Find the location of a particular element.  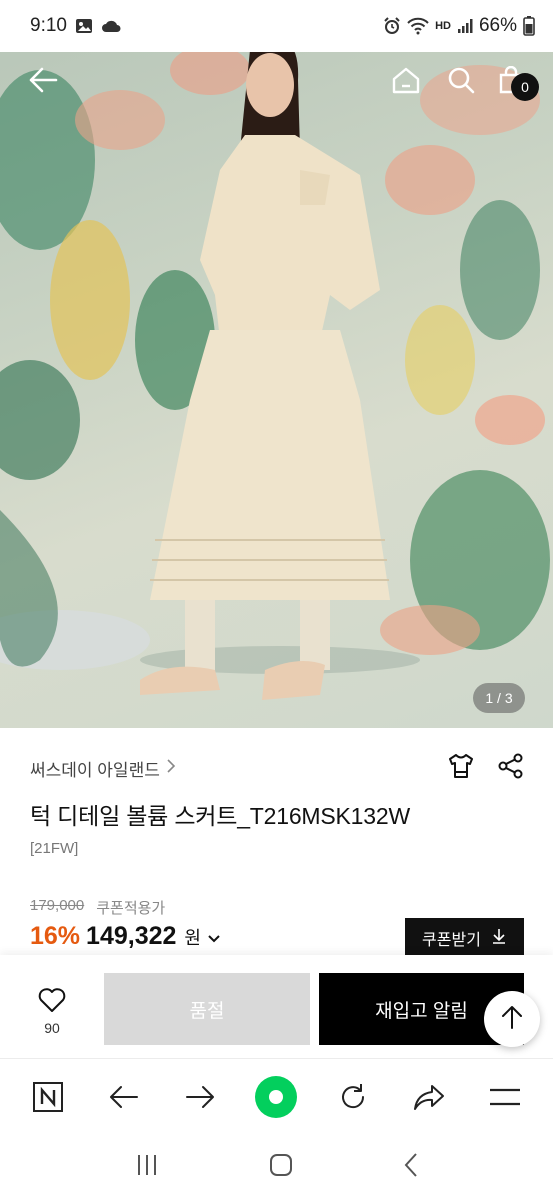

cloud-icon is located at coordinates (111, 26).